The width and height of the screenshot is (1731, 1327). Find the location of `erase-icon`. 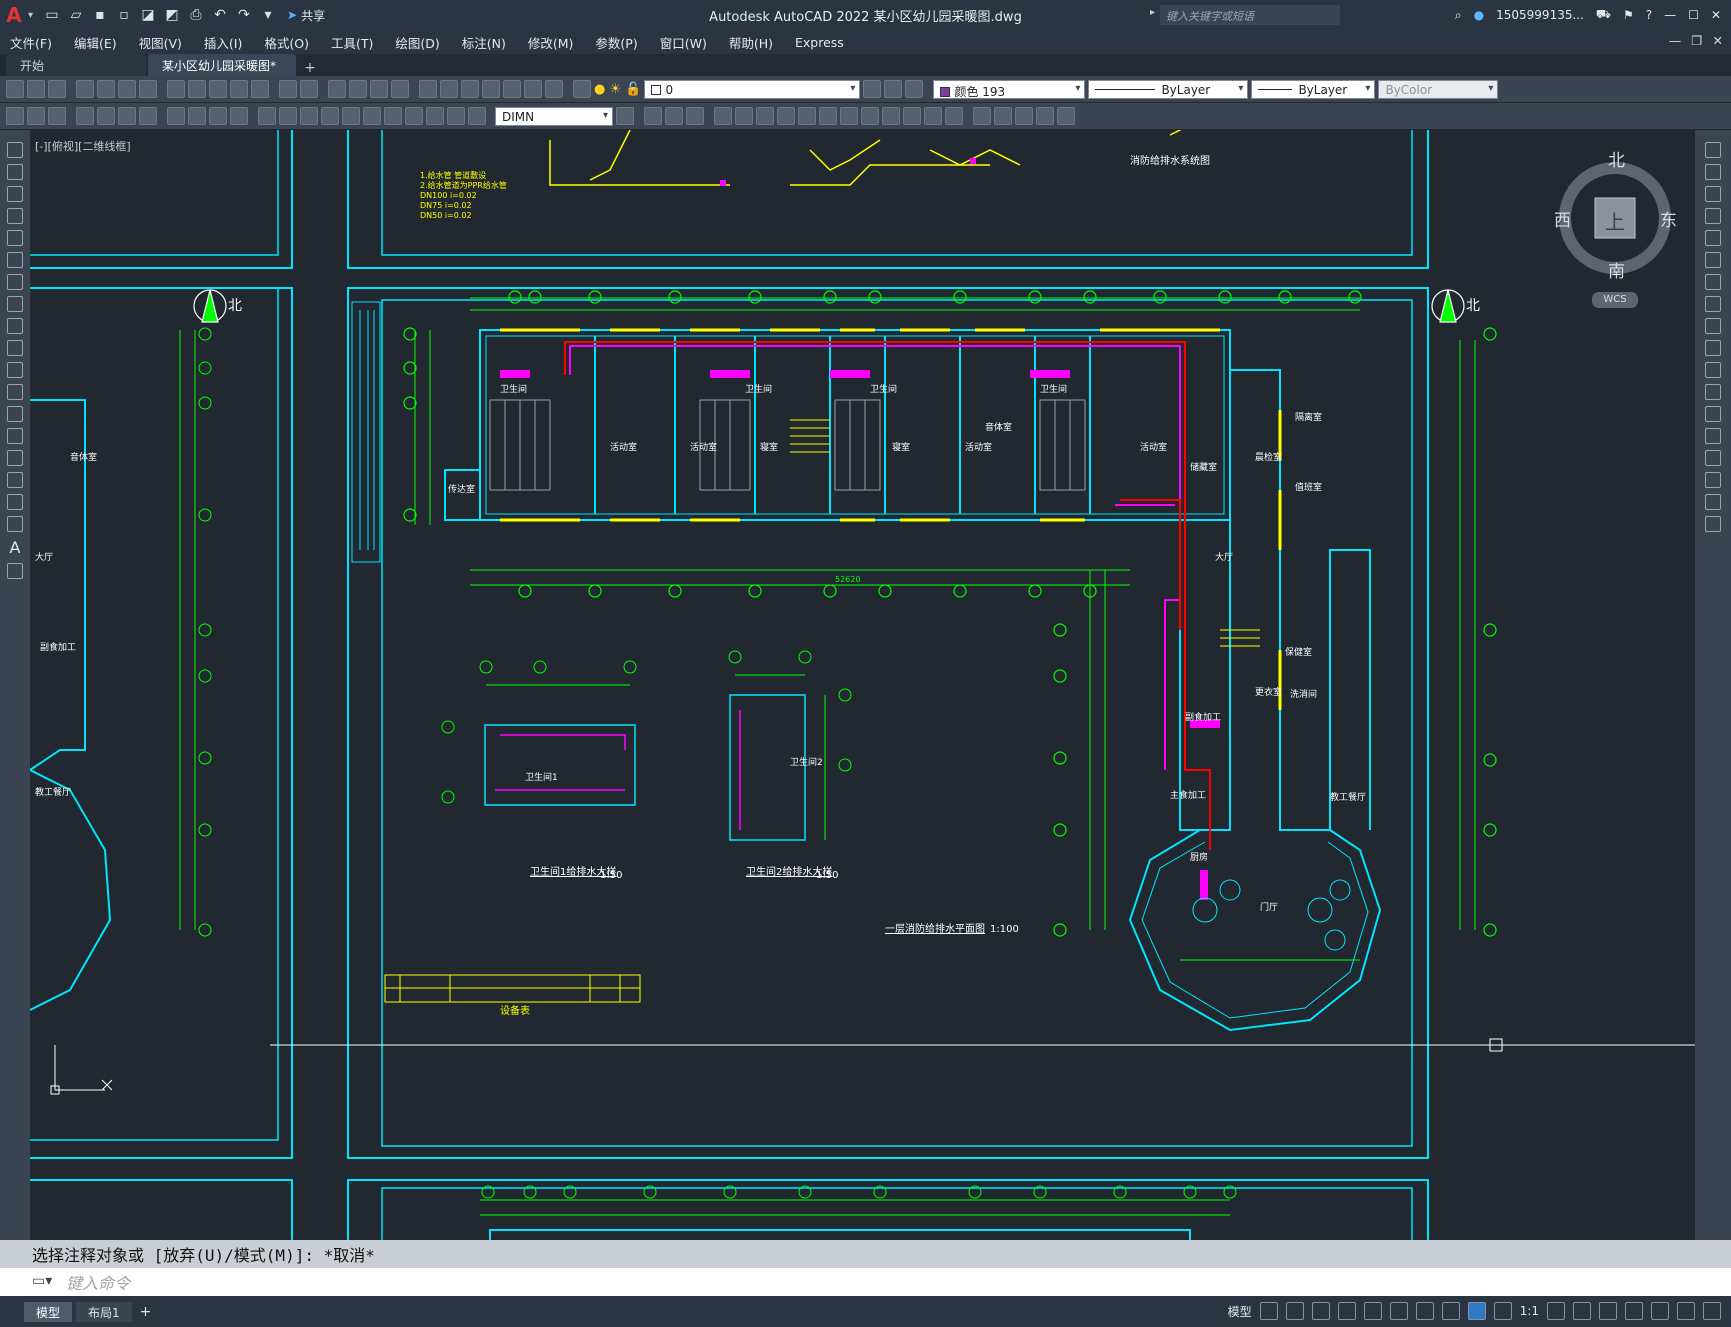

erase-icon is located at coordinates (1713, 150).